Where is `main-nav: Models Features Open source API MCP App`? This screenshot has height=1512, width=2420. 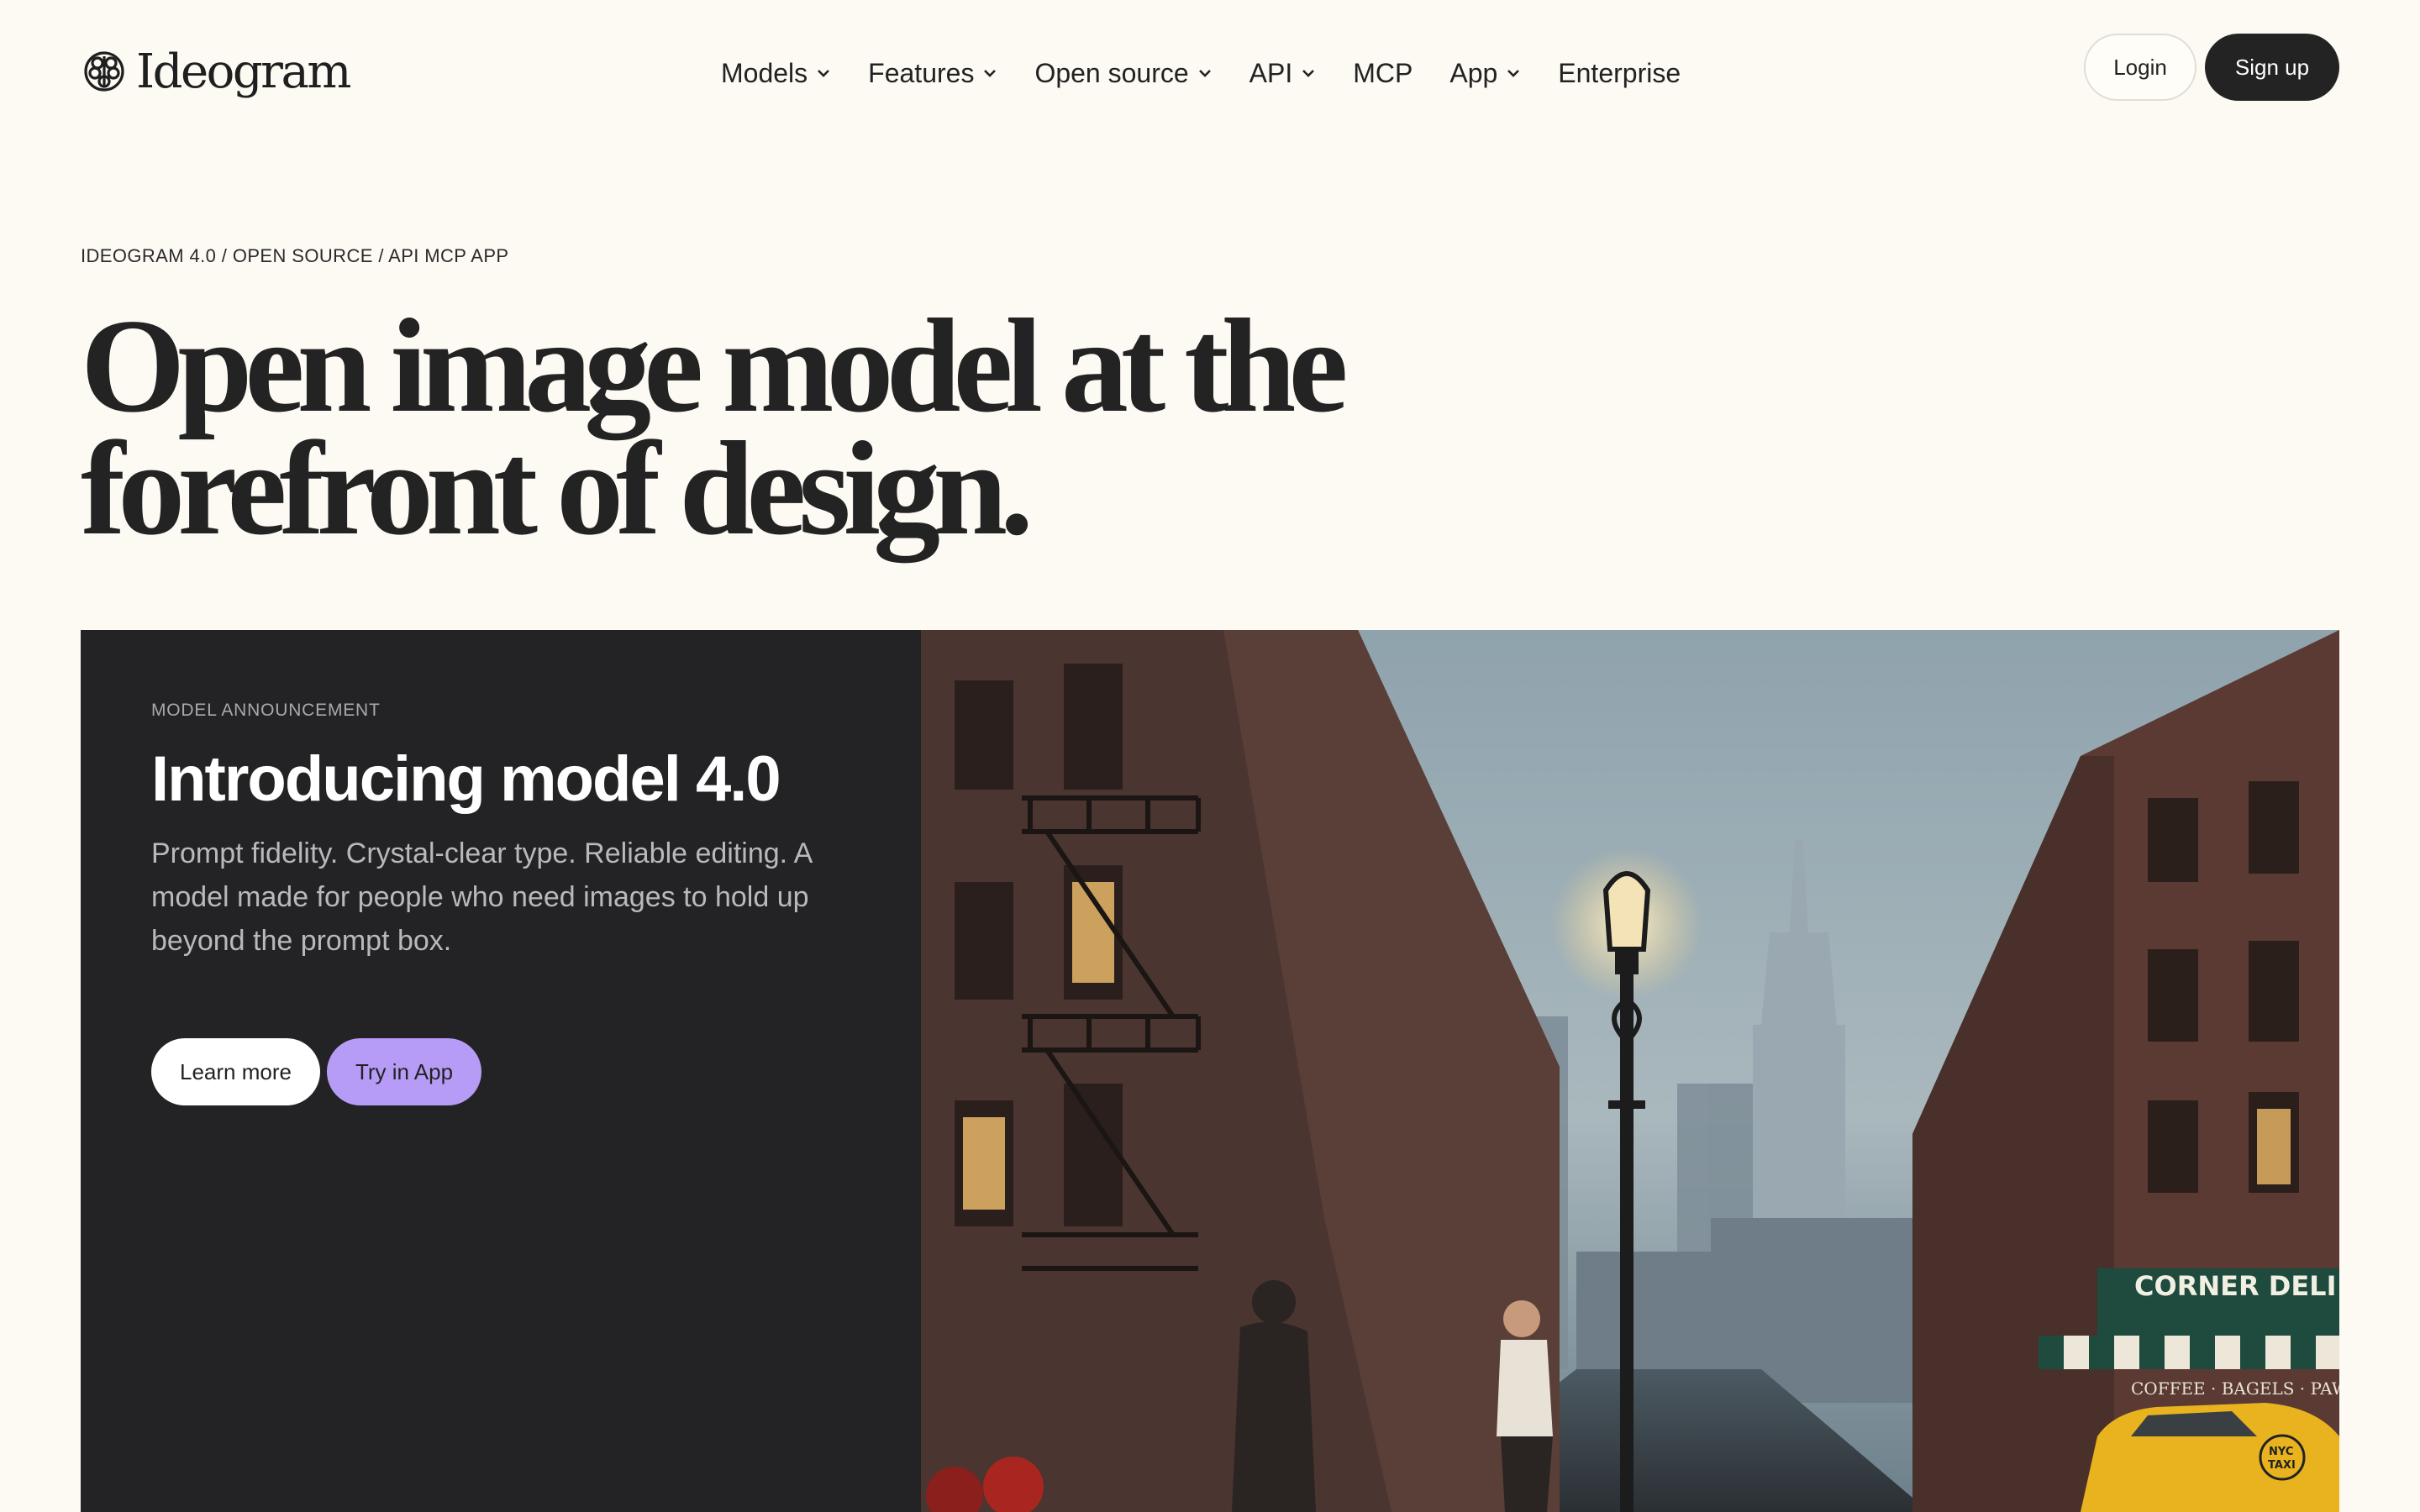
main-nav: Models Features Open source API MCP App is located at coordinates (1201, 73).